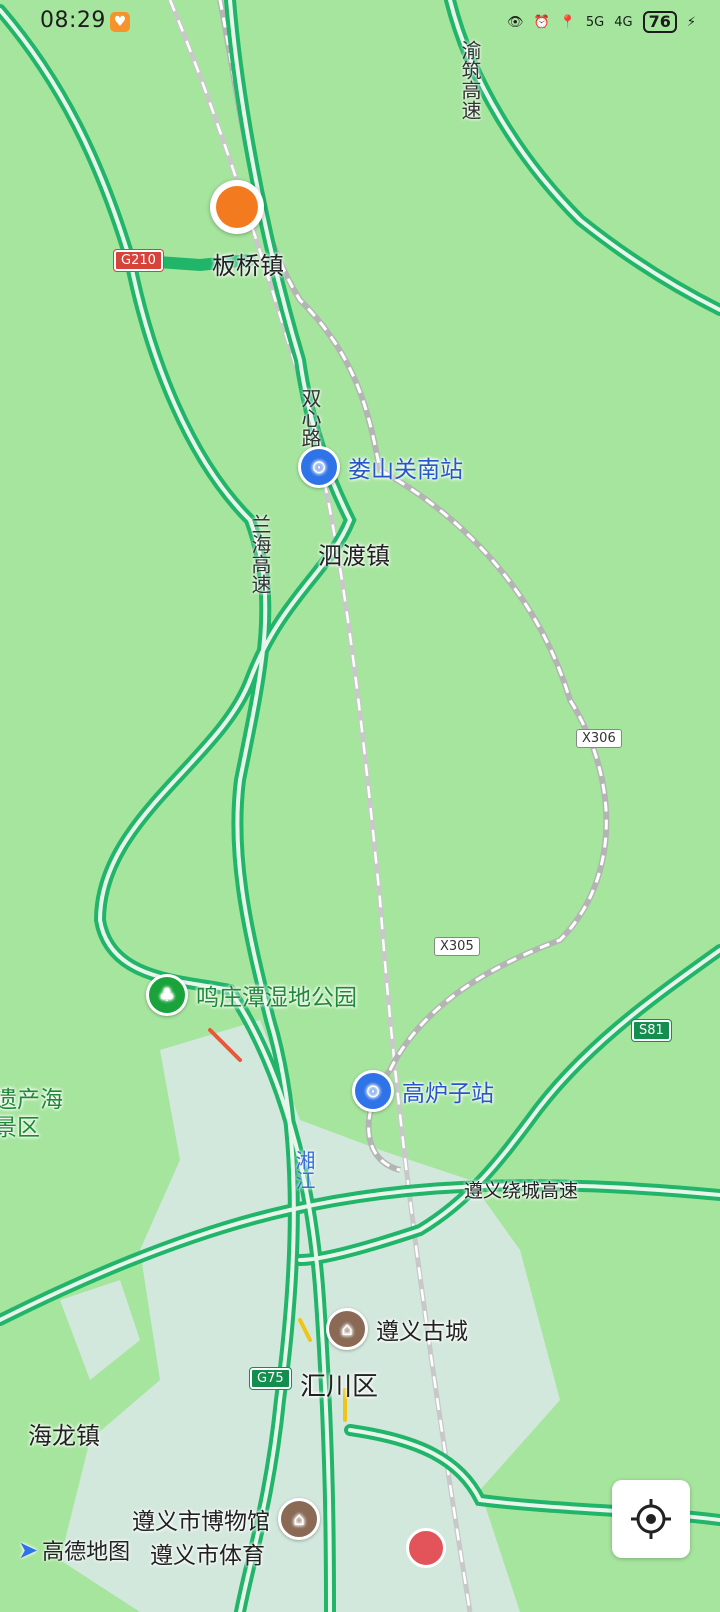 The image size is (720, 1612). What do you see at coordinates (599, 738) in the screenshot?
I see `shield-x306: X306` at bounding box center [599, 738].